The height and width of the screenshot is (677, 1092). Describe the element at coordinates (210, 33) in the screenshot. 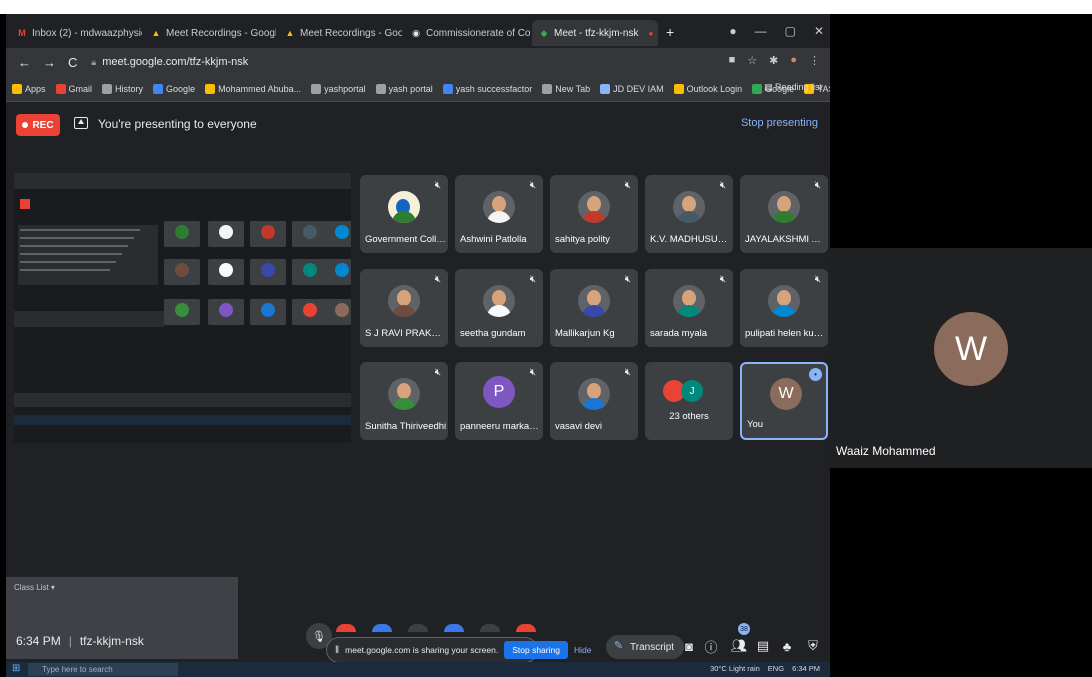

I see `tab-drive-1: ▲ Meet Recordings - Google Drive ✕` at that location.